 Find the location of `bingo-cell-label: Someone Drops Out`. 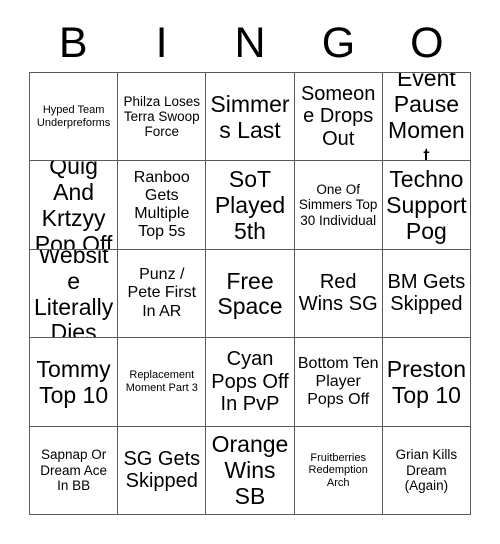

bingo-cell-label: Someone Drops Out is located at coordinates (338, 116).